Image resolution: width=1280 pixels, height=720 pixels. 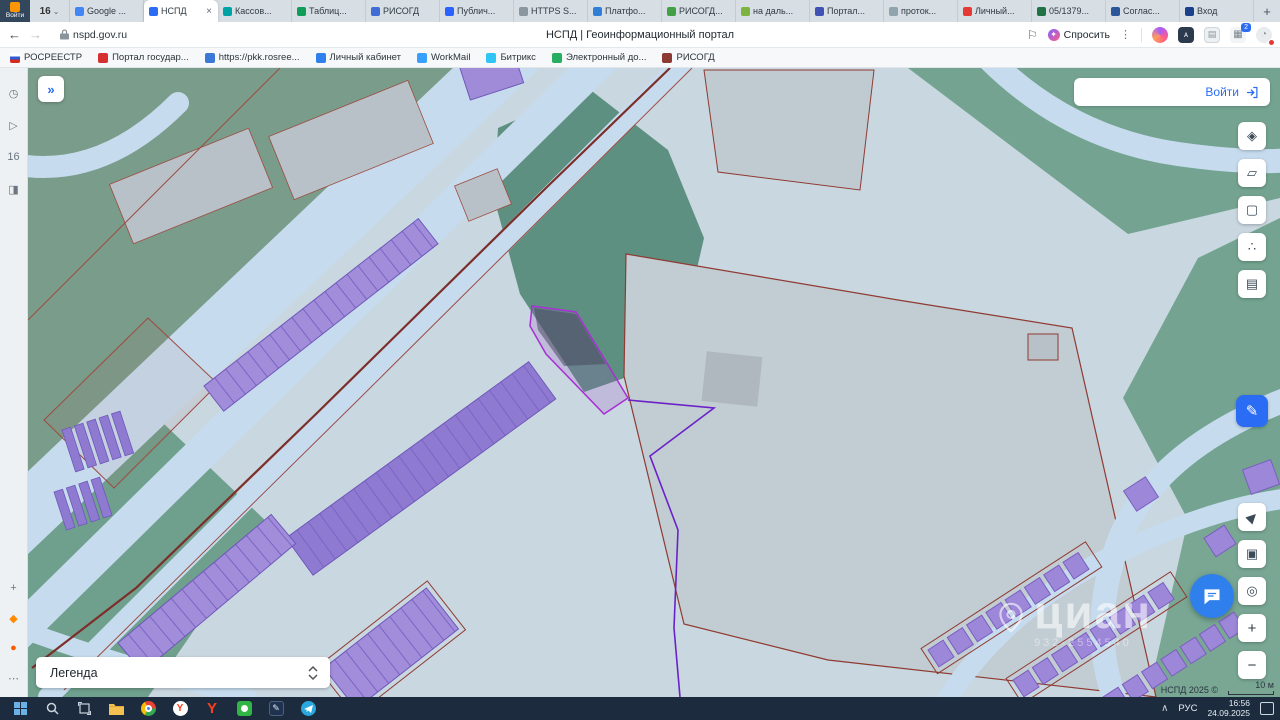 I want to click on games-icon: ●, so click(x=14, y=648).